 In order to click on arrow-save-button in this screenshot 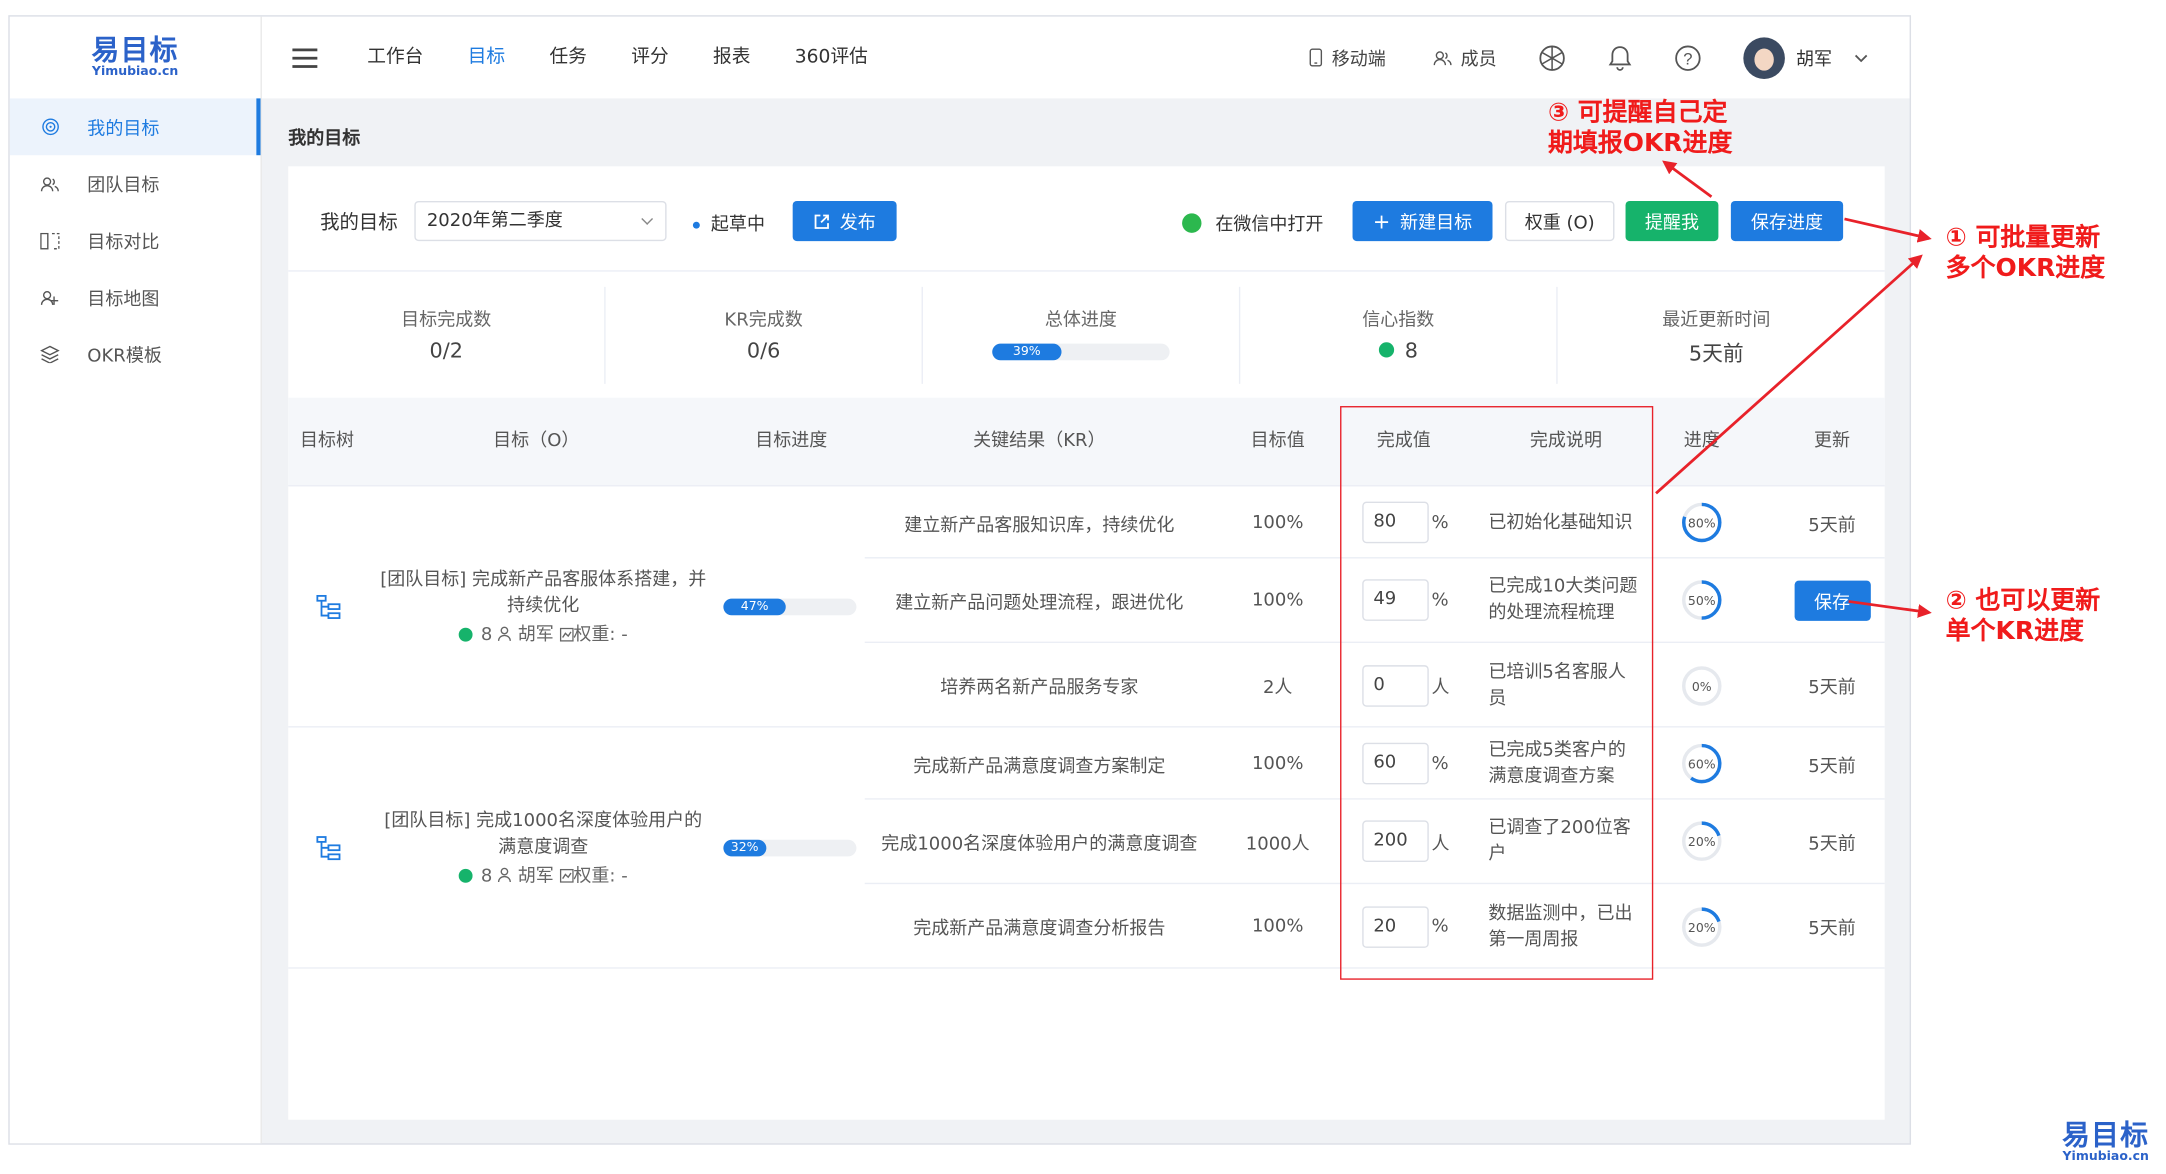, I will do `click(1890, 609)`.